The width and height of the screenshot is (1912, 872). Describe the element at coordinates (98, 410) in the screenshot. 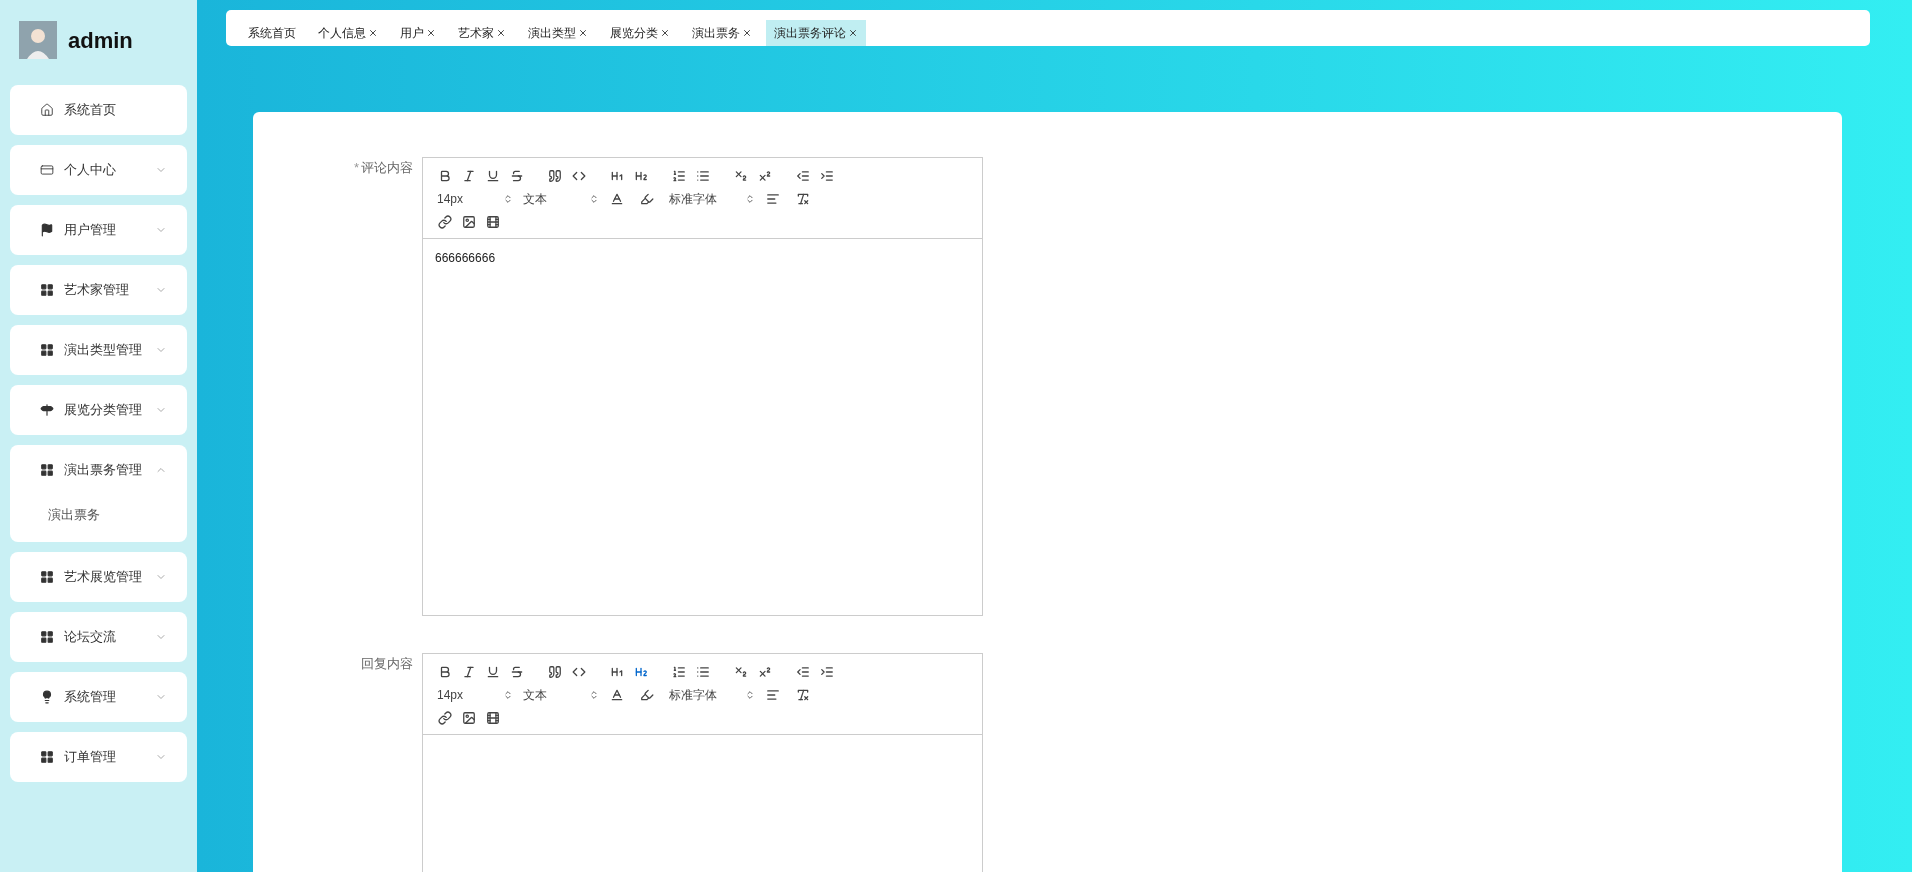

I see `menu-item: 展览分类管理` at that location.